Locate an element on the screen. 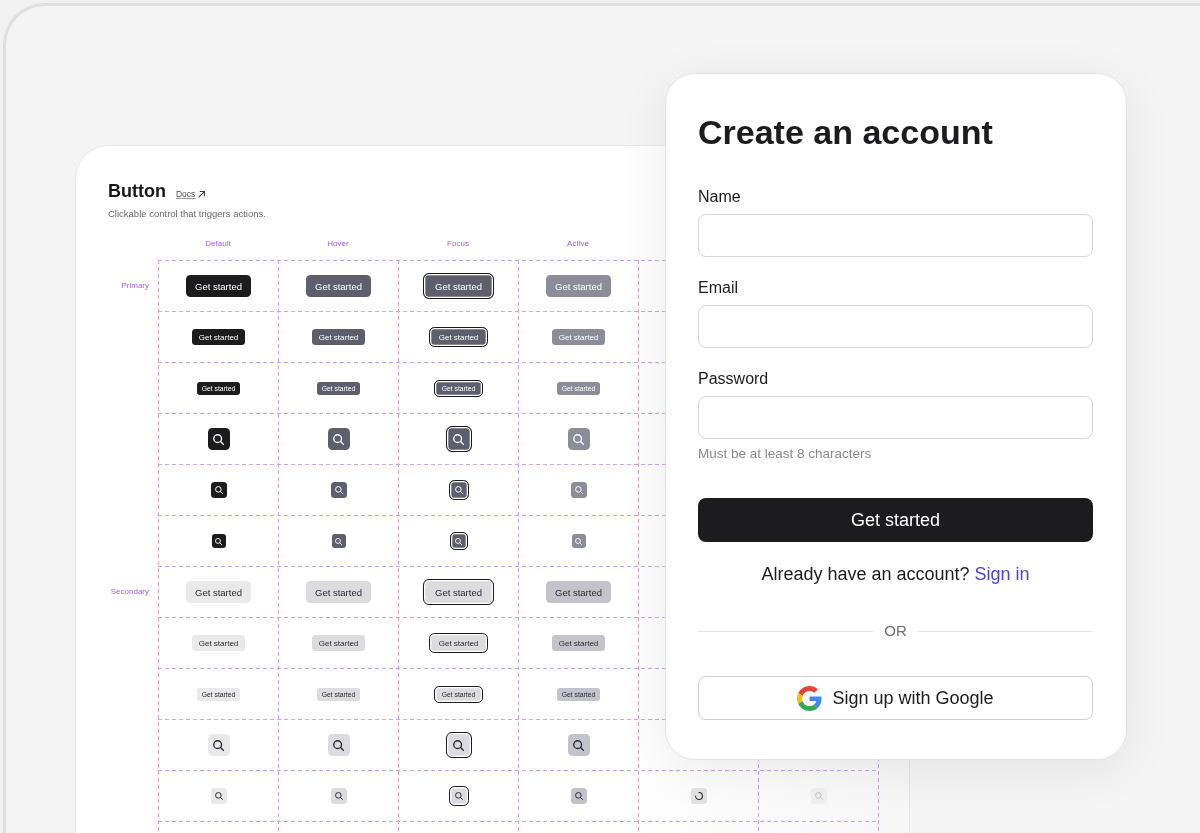 Image resolution: width=1200 pixels, height=833 pixels. google-signup-button: Sign up with Google is located at coordinates (895, 698).